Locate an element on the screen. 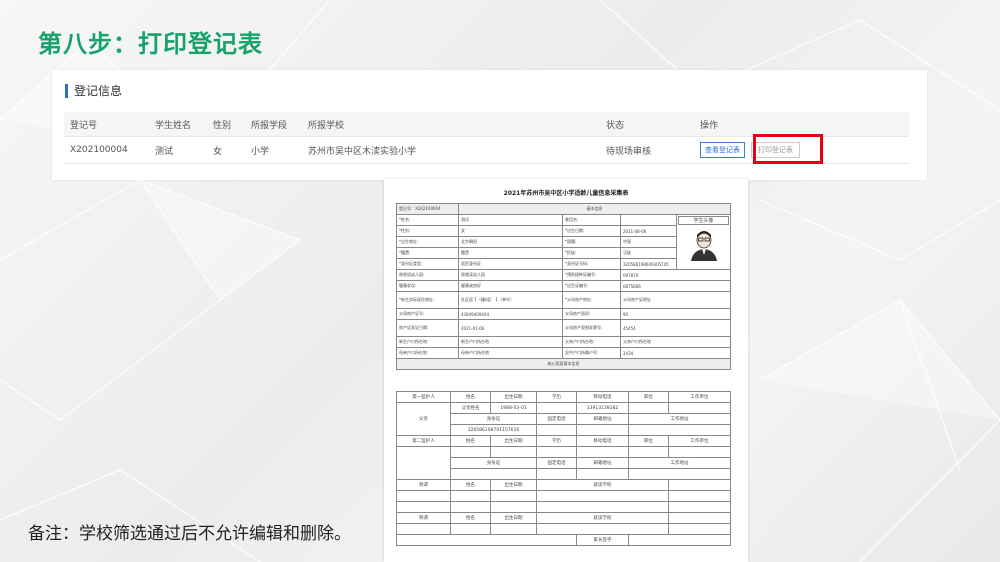 The image size is (1000, 562). father-label: 父亲 is located at coordinates (423, 419).